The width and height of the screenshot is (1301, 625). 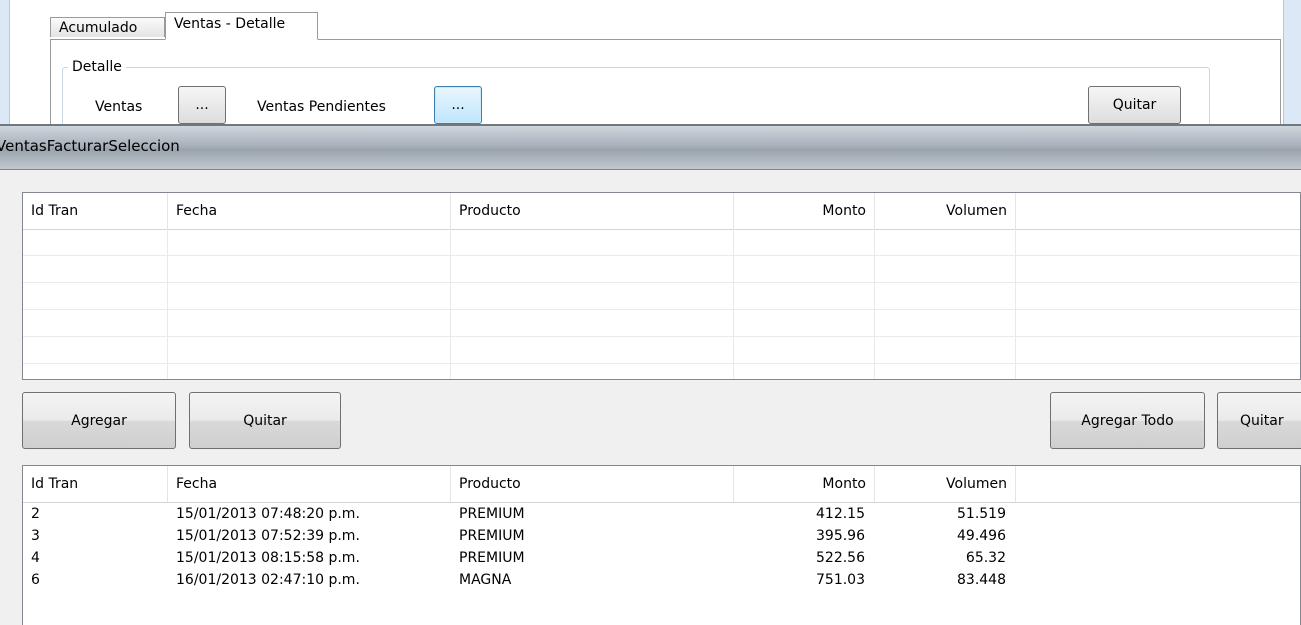 What do you see at coordinates (35, 514) in the screenshot?
I see `cell-id-tran: 2` at bounding box center [35, 514].